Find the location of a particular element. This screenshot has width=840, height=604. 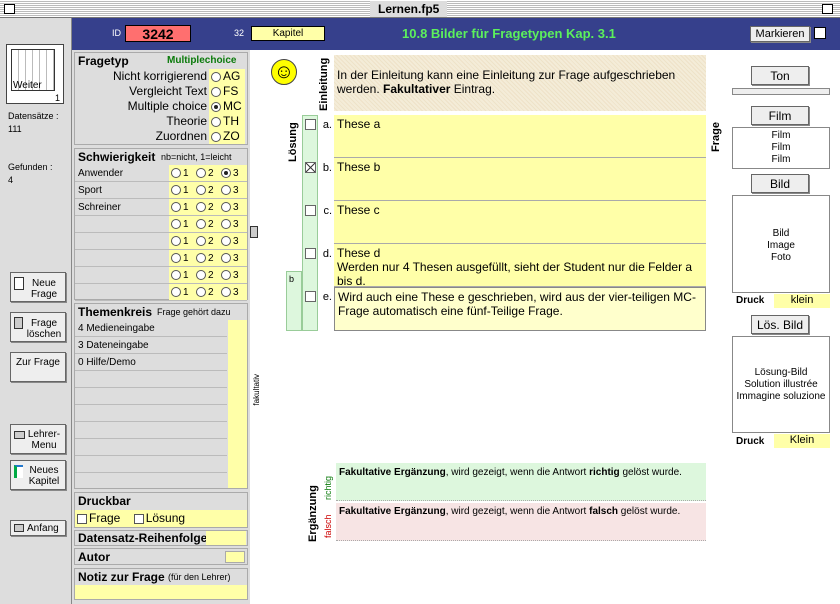

new-chapter-button: Neues Kapitel is located at coordinates (38, 475).